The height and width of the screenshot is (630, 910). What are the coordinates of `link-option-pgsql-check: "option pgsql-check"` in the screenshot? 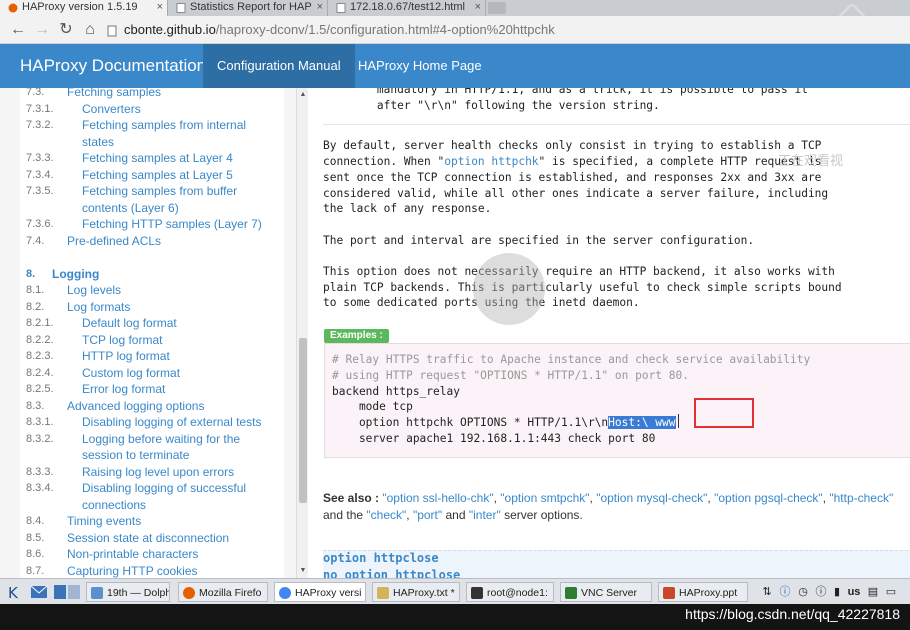 It's located at (768, 498).